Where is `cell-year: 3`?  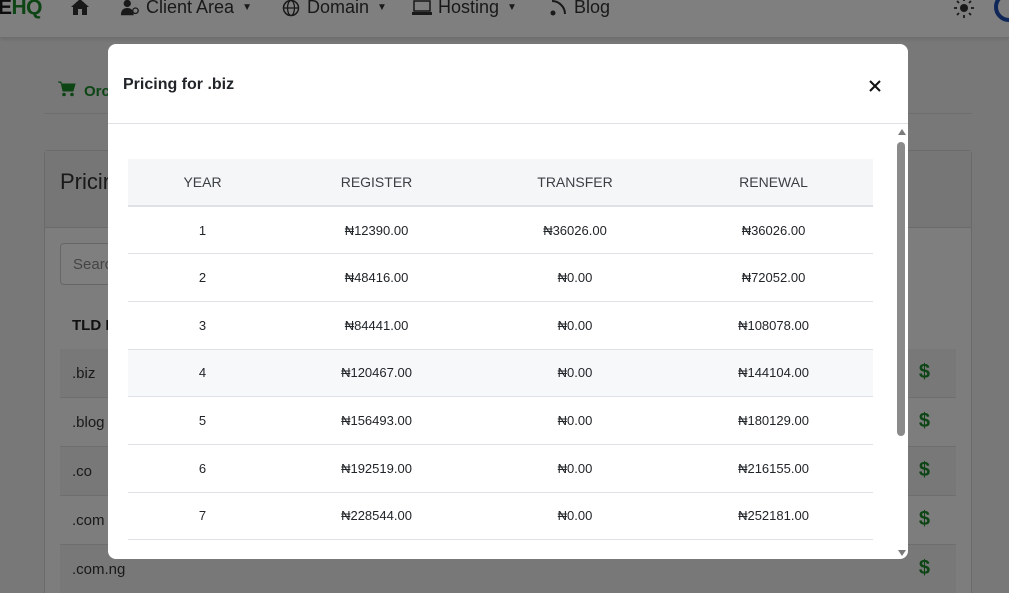 cell-year: 3 is located at coordinates (202, 325).